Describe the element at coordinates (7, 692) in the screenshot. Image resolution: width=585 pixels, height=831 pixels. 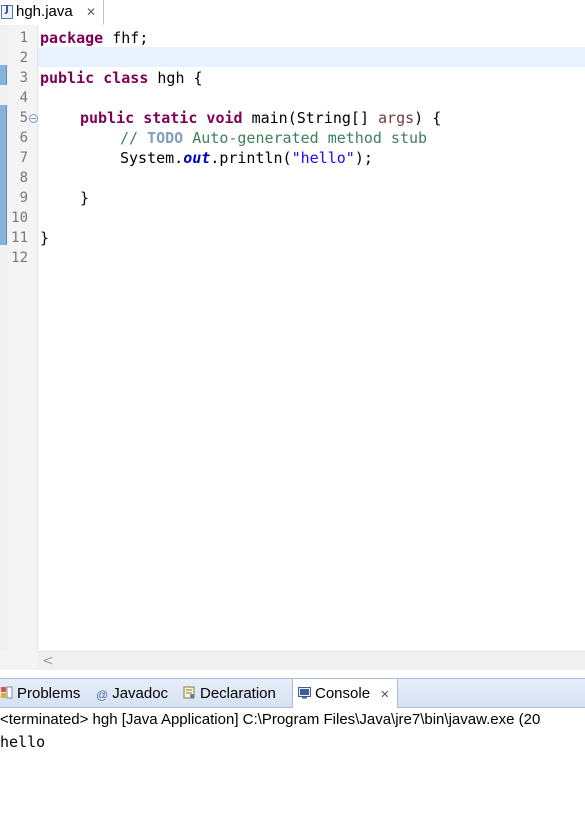
I see `problems-icon` at that location.